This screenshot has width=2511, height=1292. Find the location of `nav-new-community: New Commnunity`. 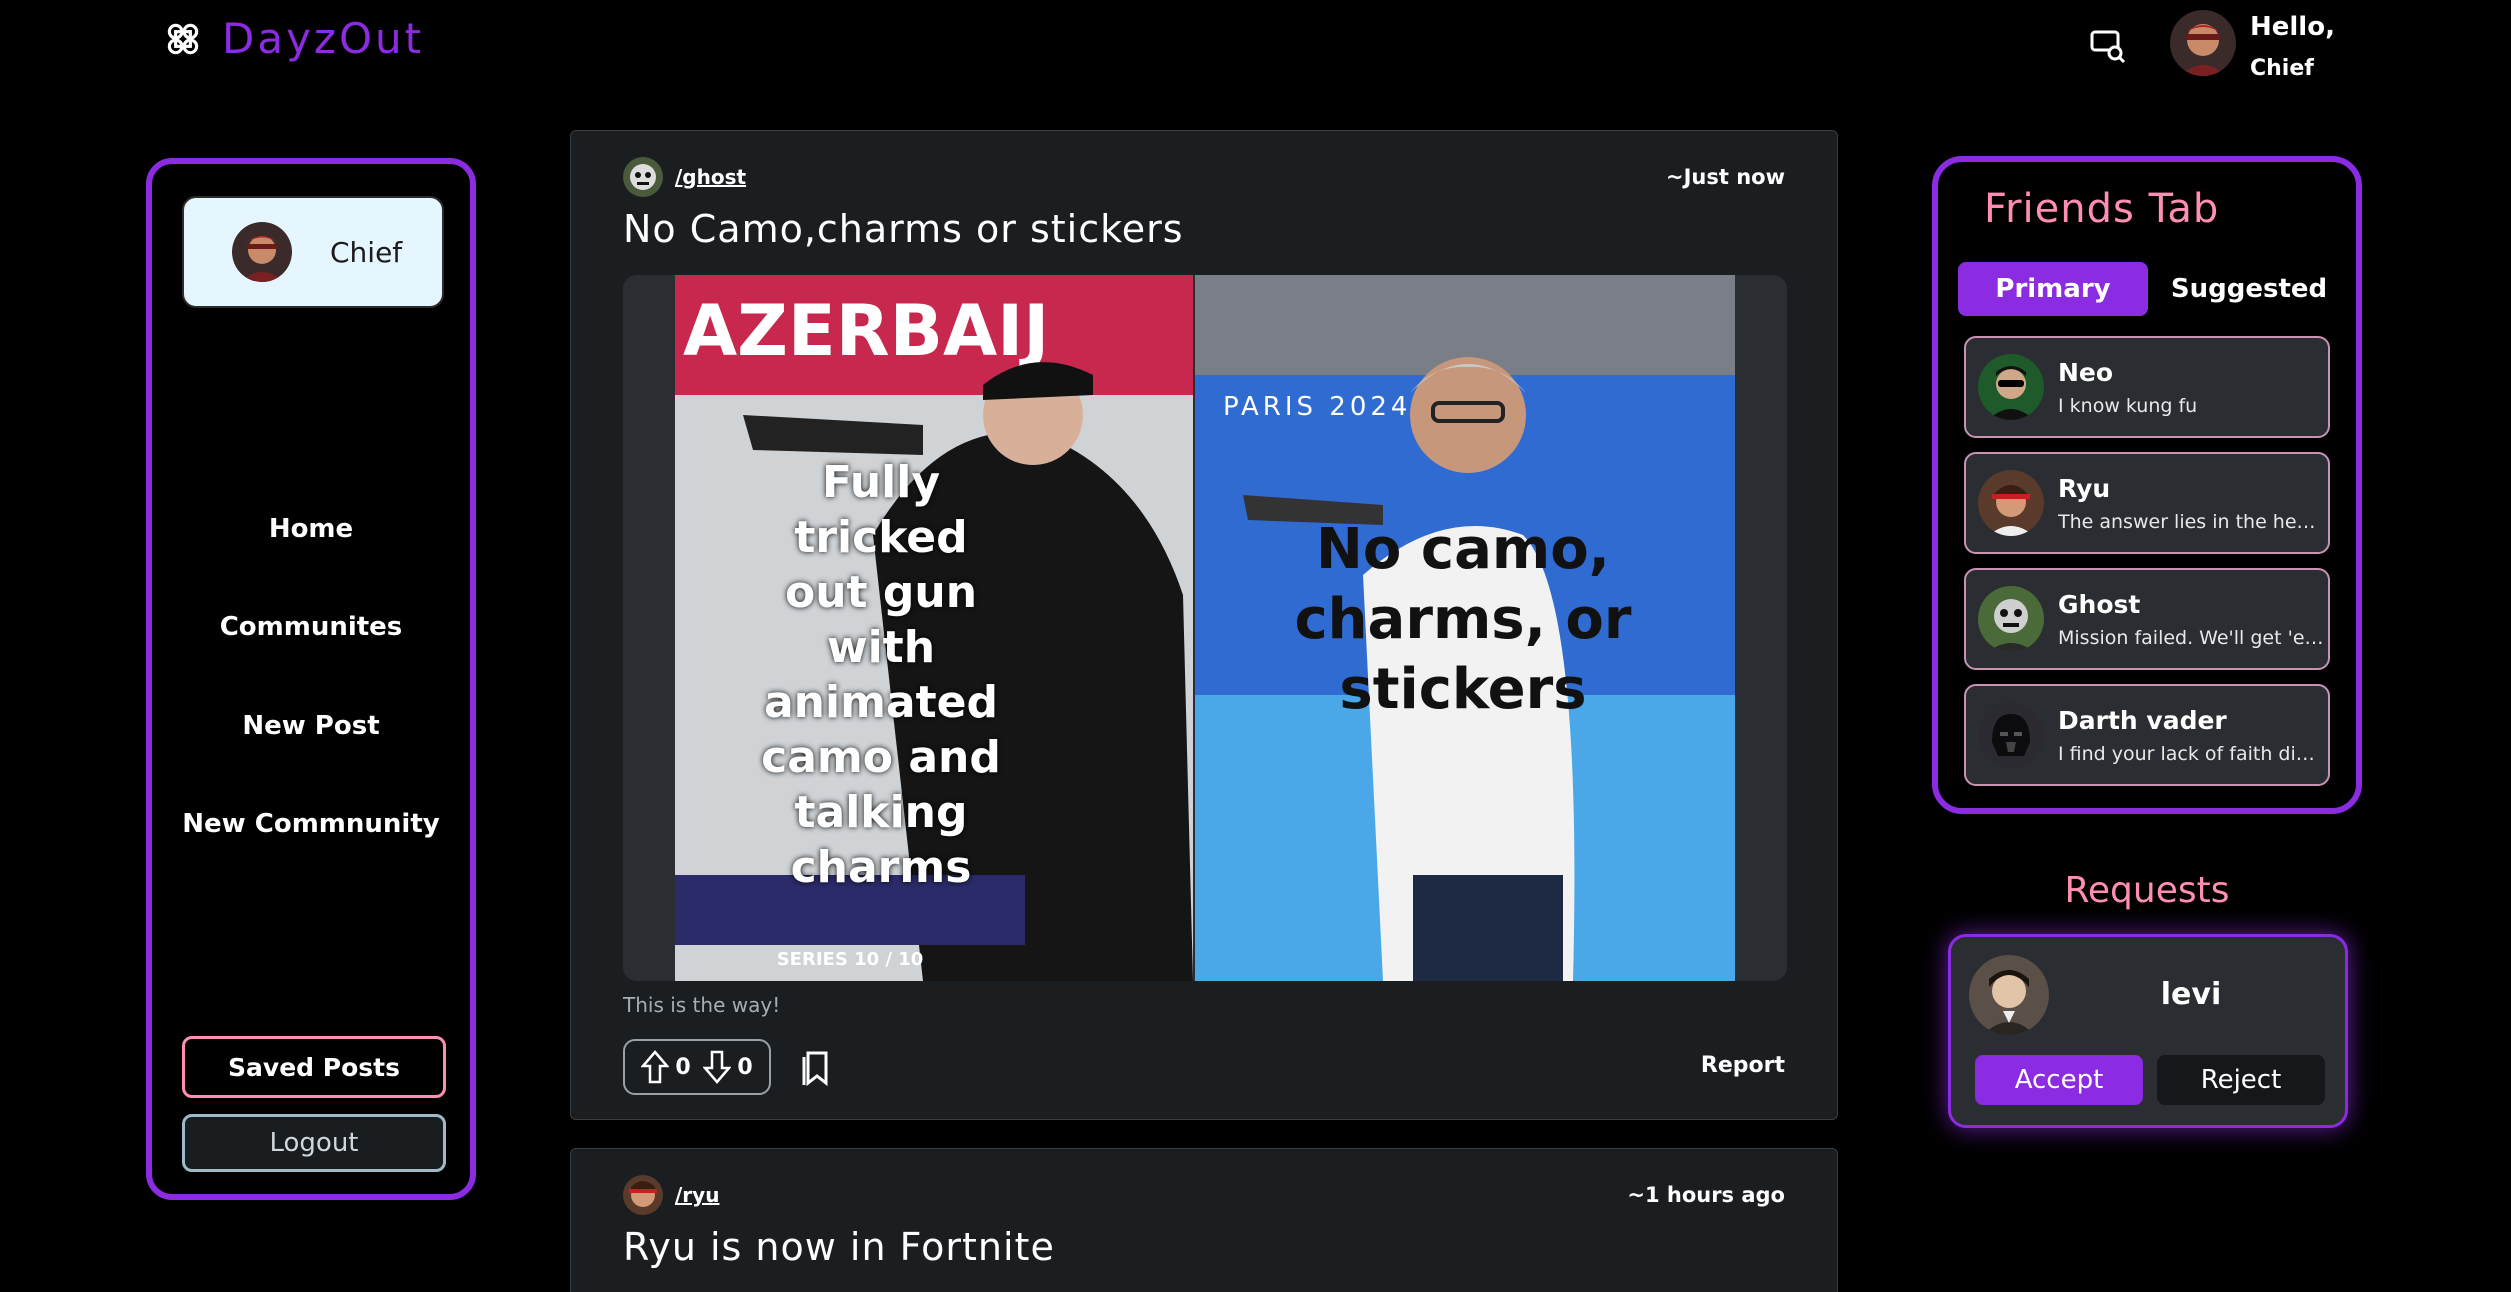

nav-new-community: New Commnunity is located at coordinates (311, 824).